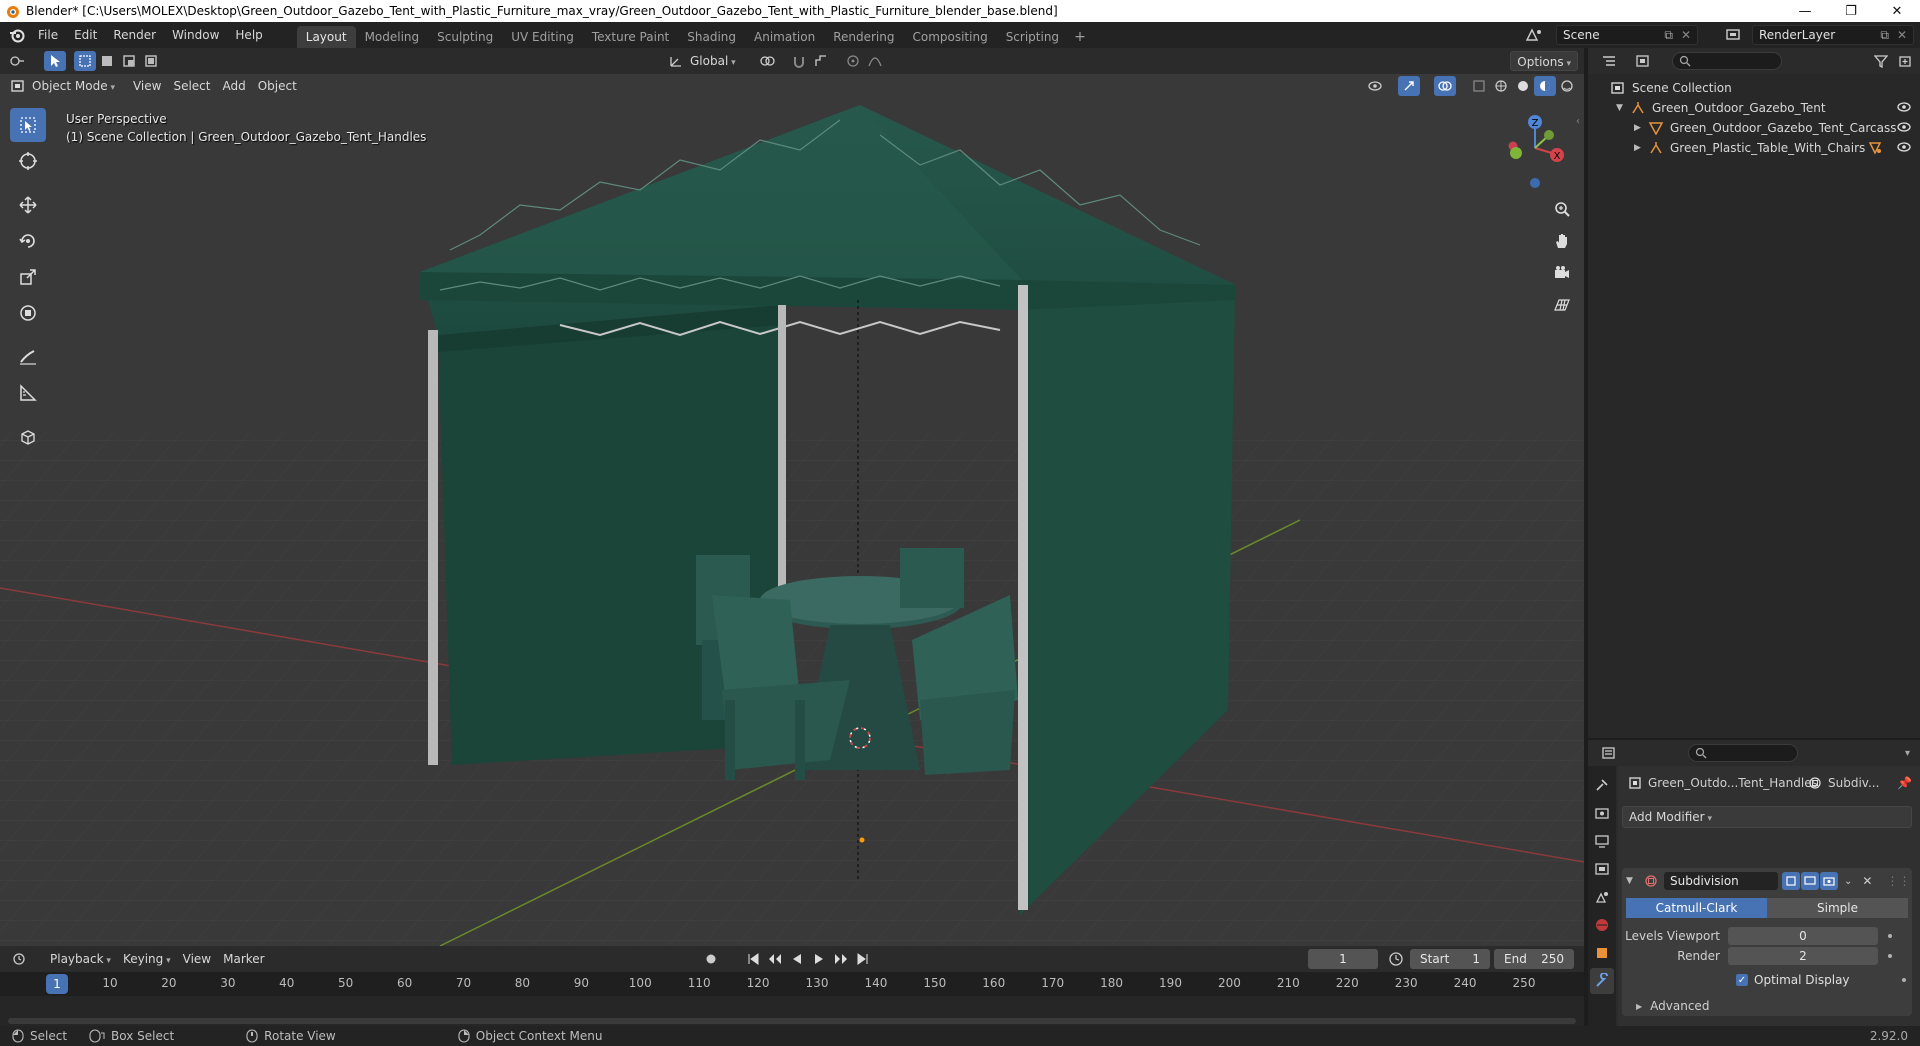  I want to click on outliner-editor-type-icon, so click(1609, 61).